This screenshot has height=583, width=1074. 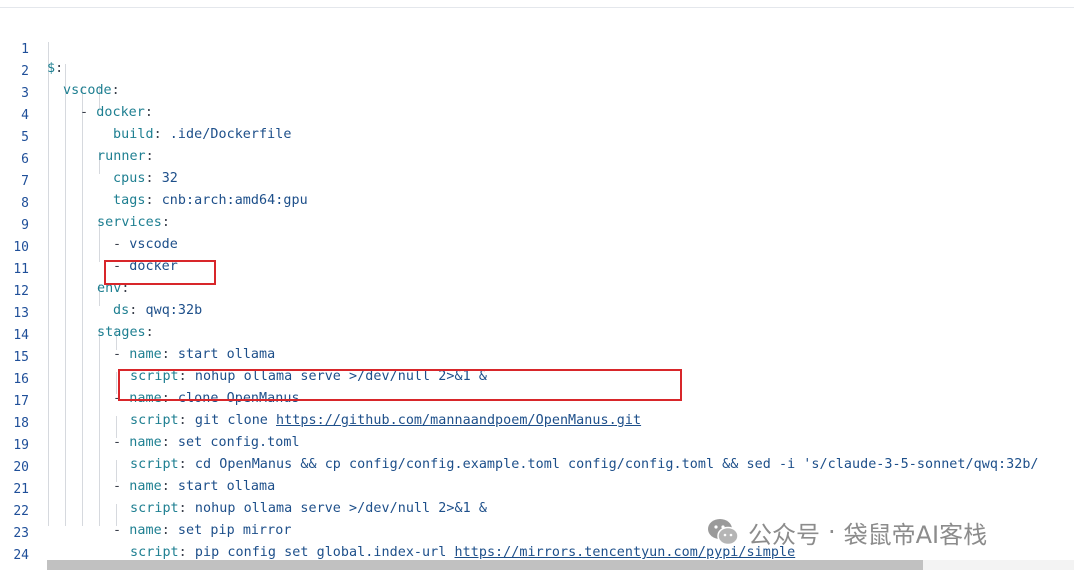 What do you see at coordinates (485, 565) in the screenshot?
I see `horizontal-scrollbar-thumb` at bounding box center [485, 565].